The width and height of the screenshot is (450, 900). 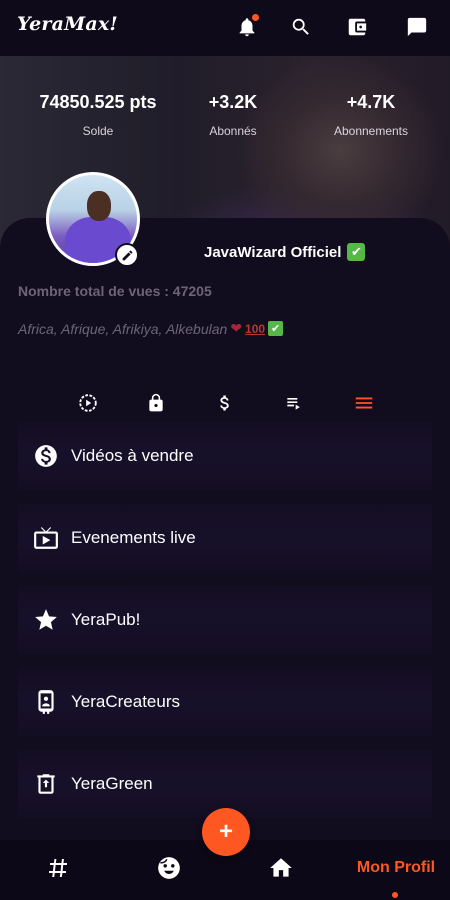 I want to click on tab-paid, so click(x=225, y=403).